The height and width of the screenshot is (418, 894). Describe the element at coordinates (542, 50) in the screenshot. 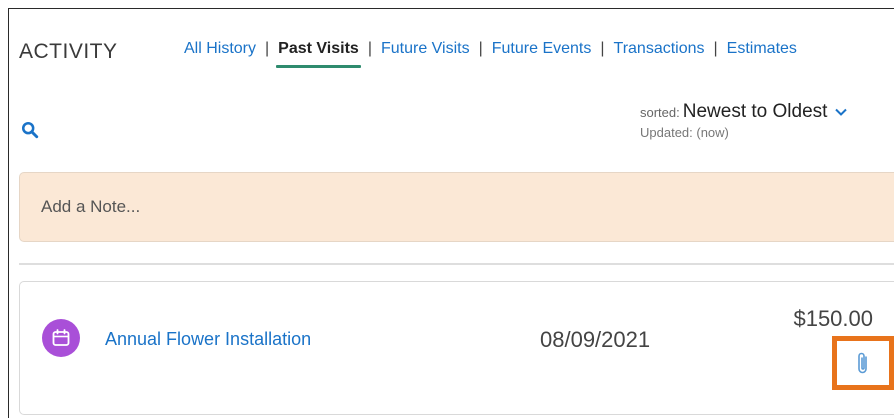

I see `tab-future-events: Future Events` at that location.